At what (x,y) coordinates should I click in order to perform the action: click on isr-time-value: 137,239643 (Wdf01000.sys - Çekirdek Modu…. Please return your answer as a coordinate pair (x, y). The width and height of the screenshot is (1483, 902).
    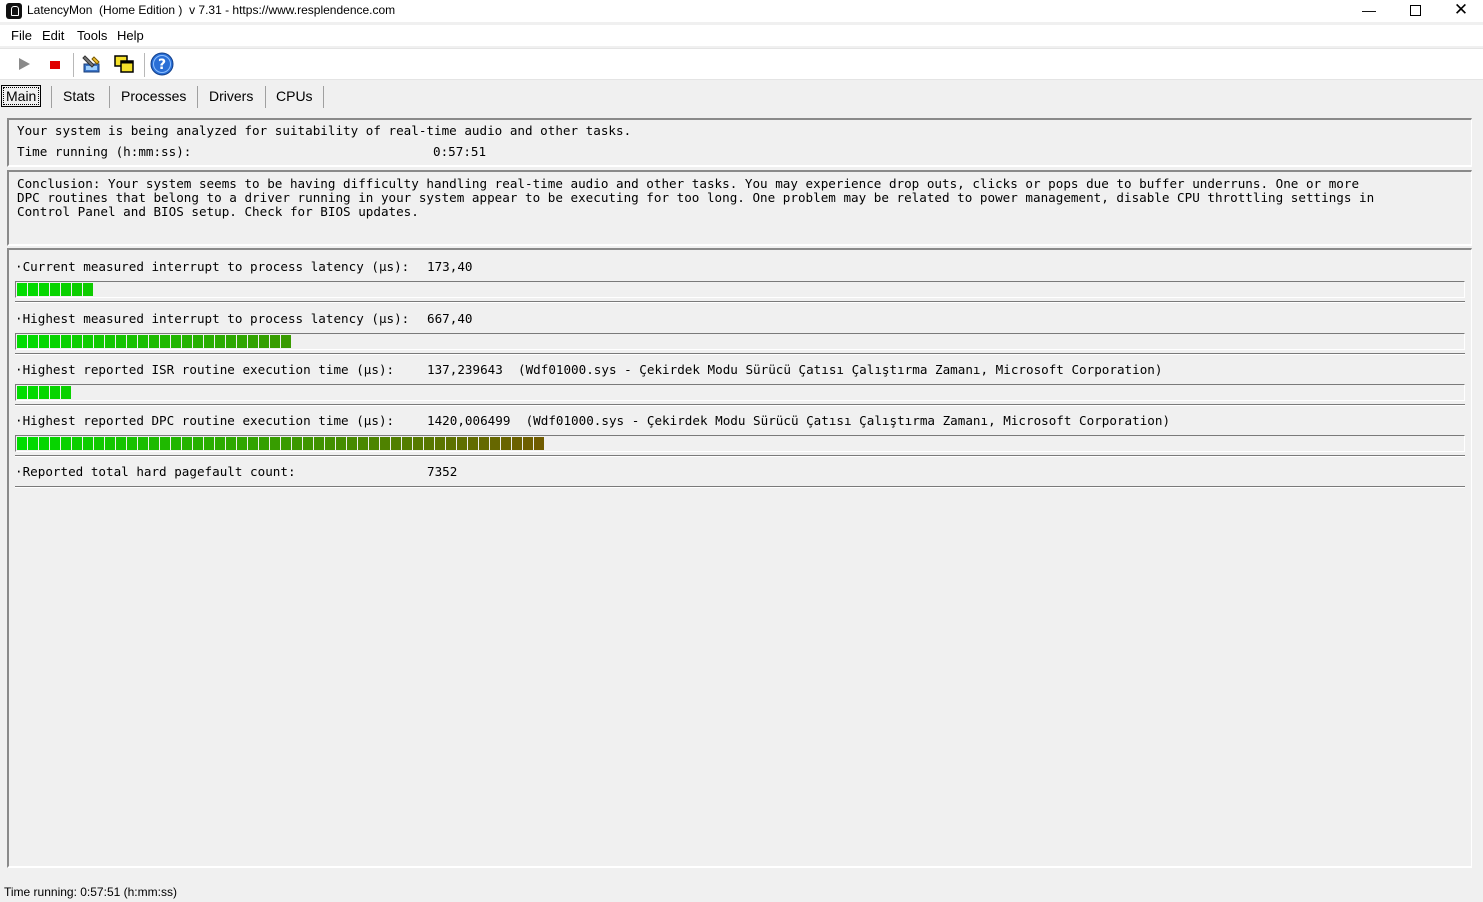
    Looking at the image, I should click on (795, 369).